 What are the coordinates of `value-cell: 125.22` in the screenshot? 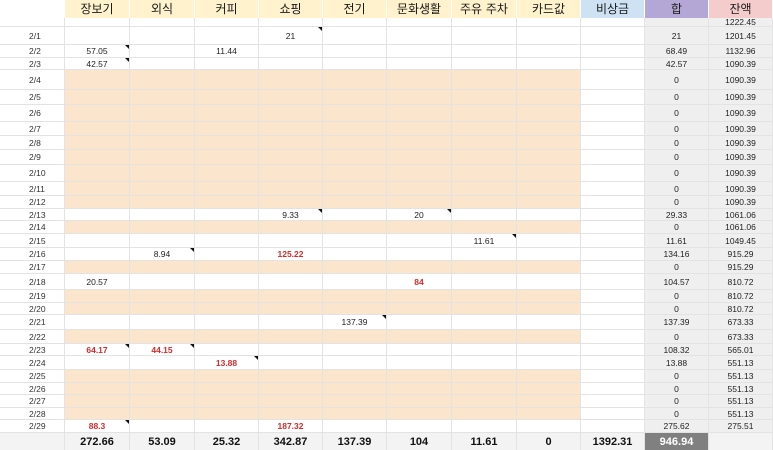 It's located at (291, 254).